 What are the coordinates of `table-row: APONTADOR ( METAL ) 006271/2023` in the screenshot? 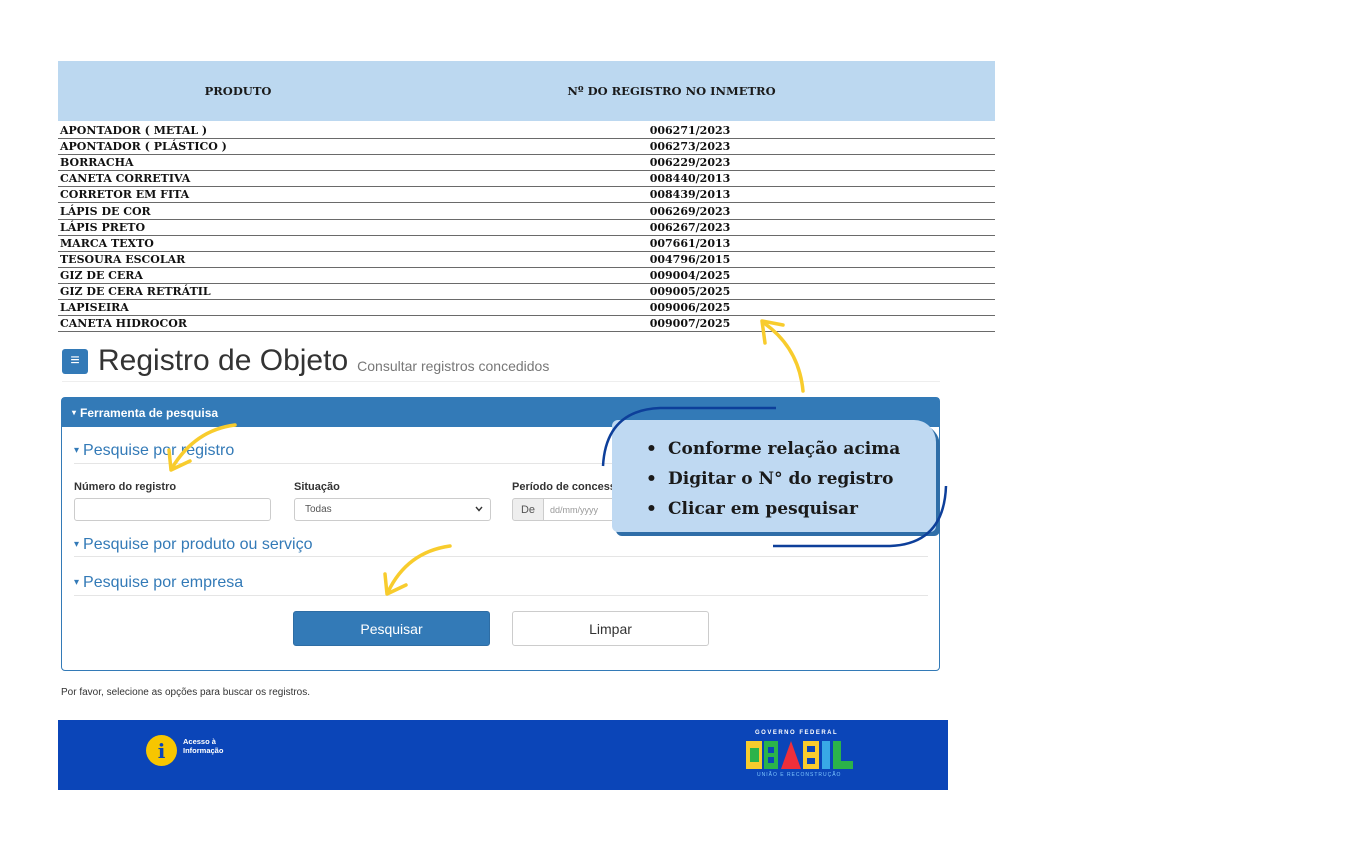 It's located at (526, 131).